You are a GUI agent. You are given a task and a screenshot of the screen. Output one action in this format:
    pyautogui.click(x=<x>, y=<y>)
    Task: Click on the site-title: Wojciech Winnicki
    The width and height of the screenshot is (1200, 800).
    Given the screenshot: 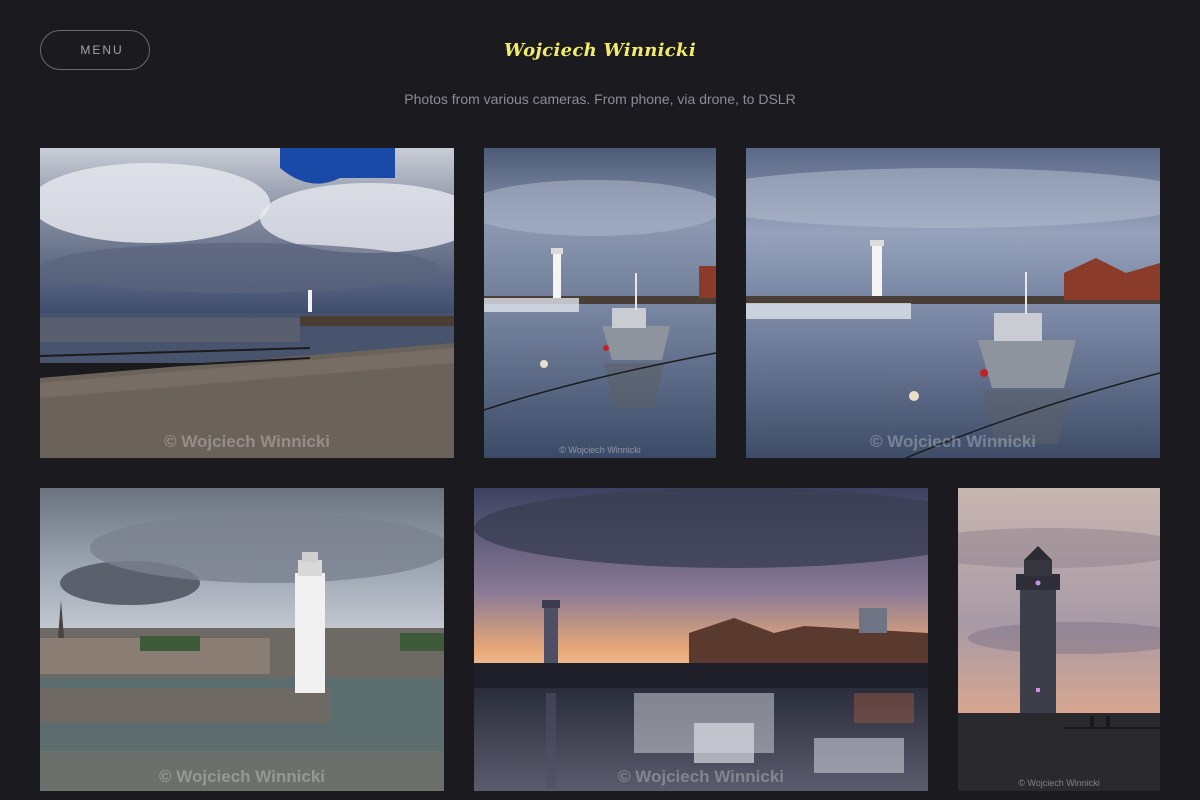 What is the action you would take?
    pyautogui.click(x=600, y=50)
    